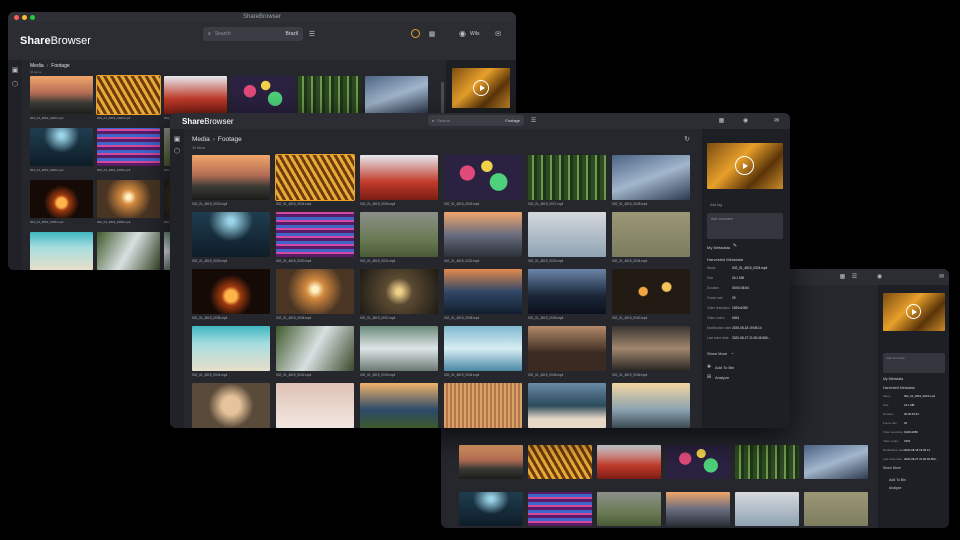 This screenshot has width=960, height=540. Describe the element at coordinates (415, 33) in the screenshot. I see `activity-icon` at that location.